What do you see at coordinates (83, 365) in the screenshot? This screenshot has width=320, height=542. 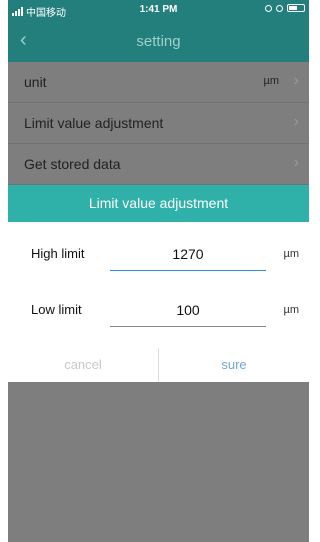 I see `cancel-button: cancel` at bounding box center [83, 365].